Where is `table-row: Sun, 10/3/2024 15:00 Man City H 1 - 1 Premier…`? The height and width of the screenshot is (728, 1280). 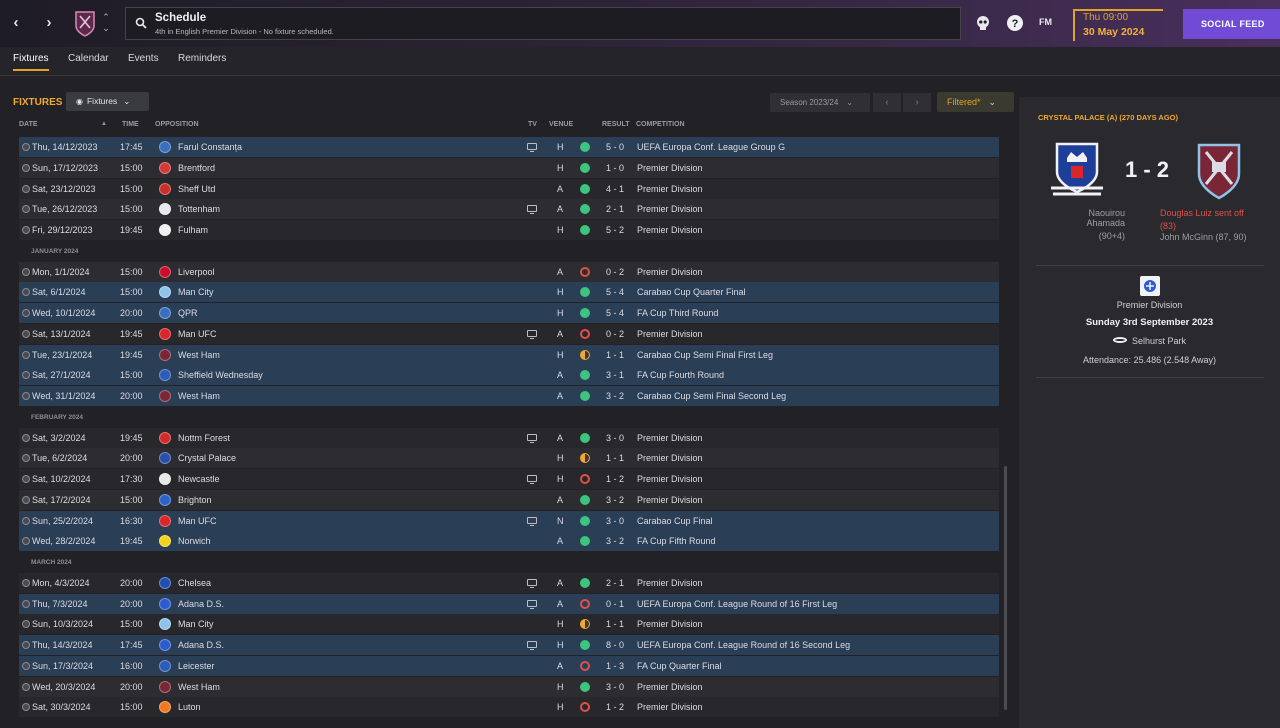 table-row: Sun, 10/3/2024 15:00 Man City H 1 - 1 Premier… is located at coordinates (509, 624).